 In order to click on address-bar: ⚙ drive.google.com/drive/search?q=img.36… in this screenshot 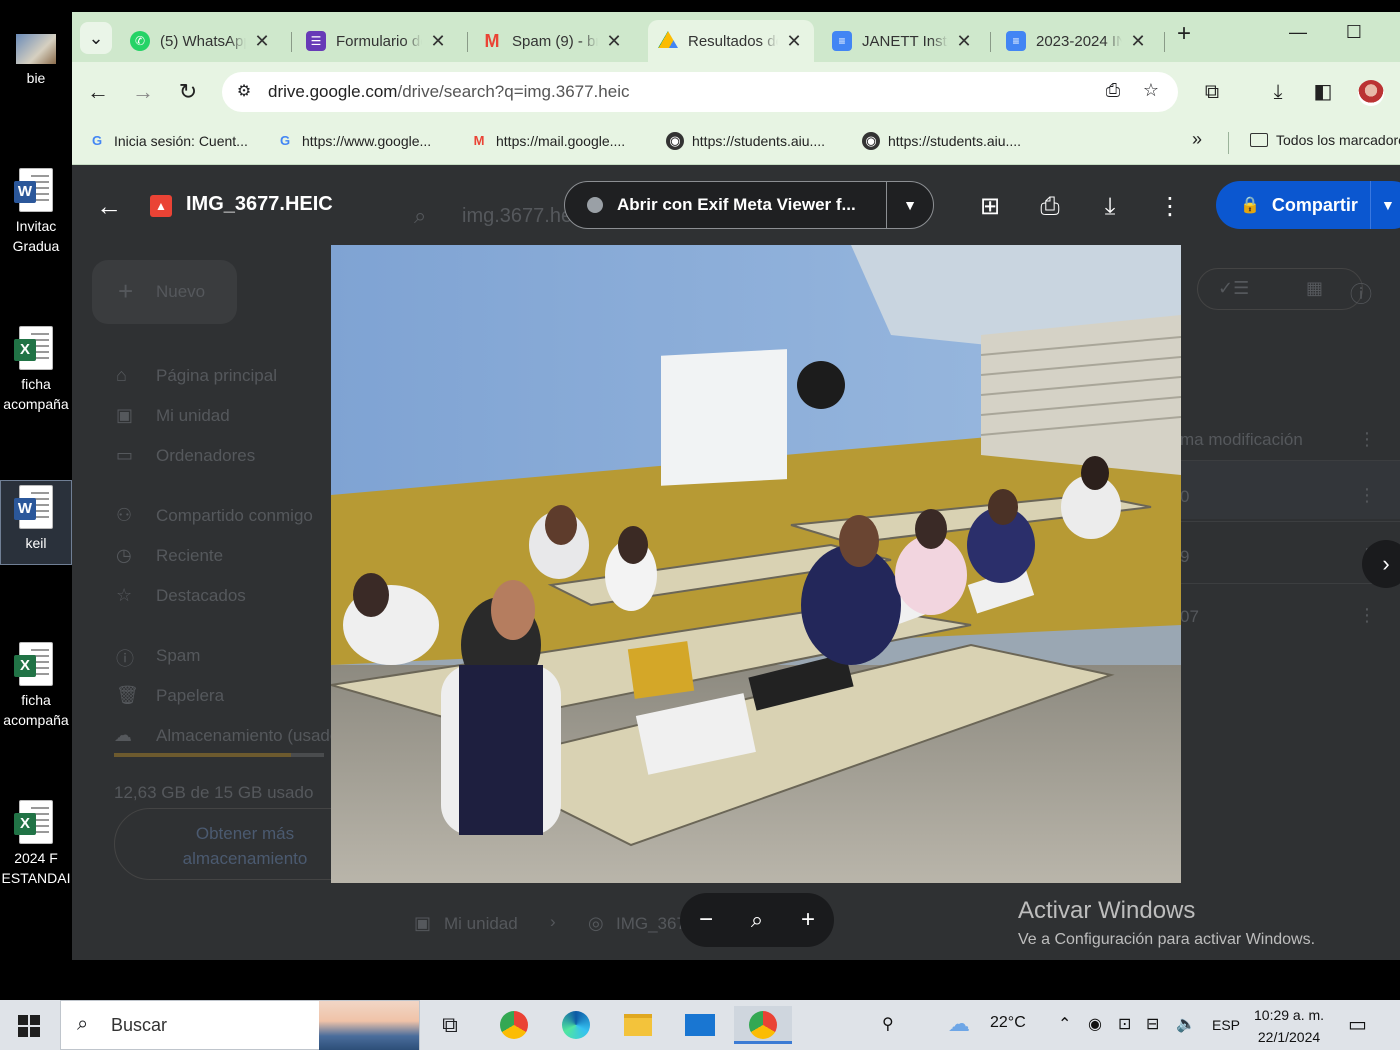, I will do `click(700, 92)`.